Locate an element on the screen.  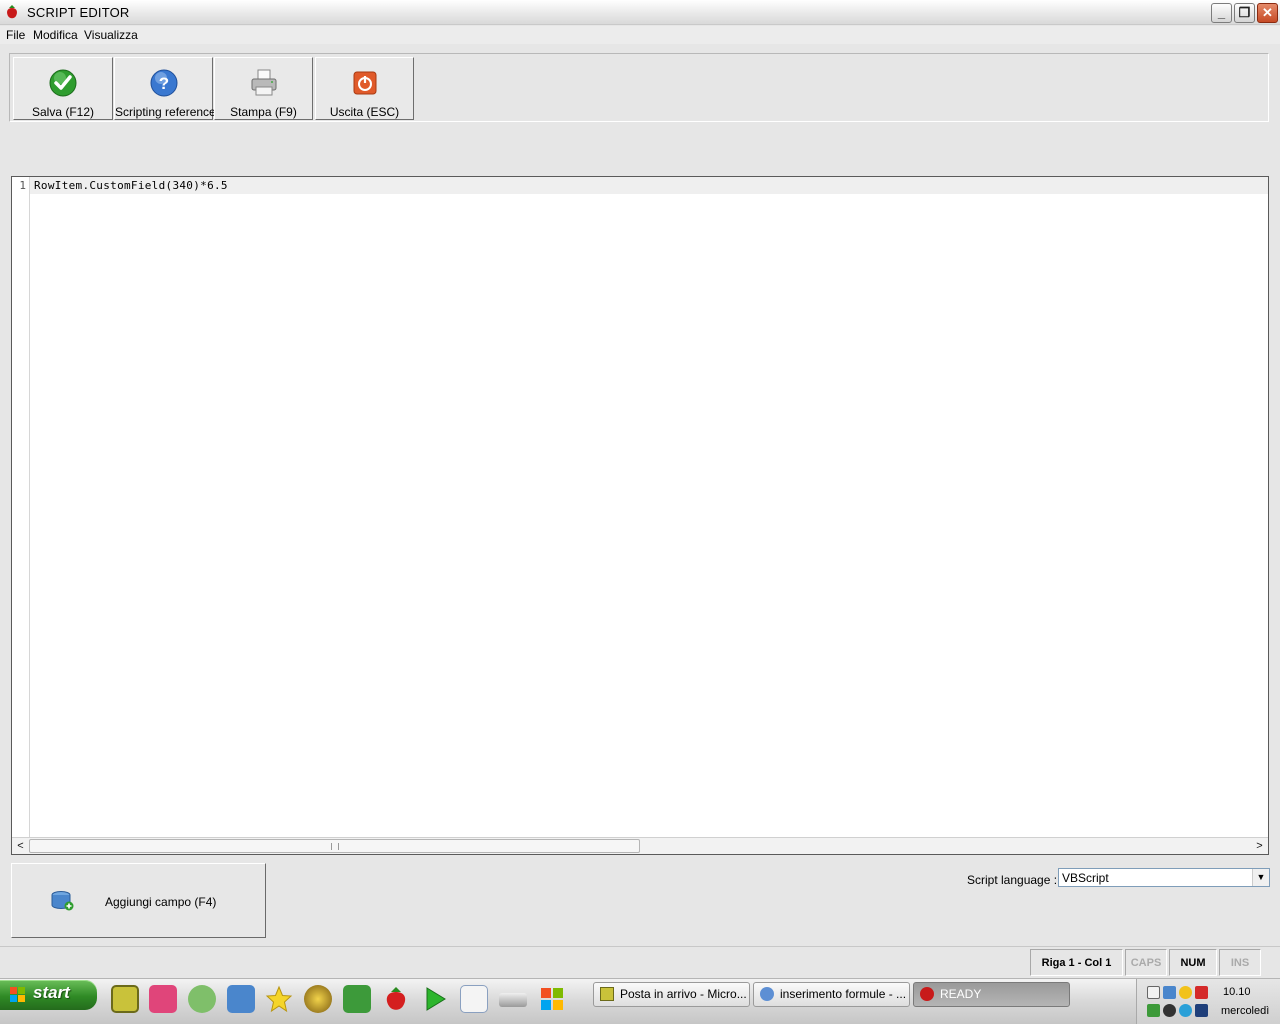
print-button: Stampa (F9) is located at coordinates (263, 88).